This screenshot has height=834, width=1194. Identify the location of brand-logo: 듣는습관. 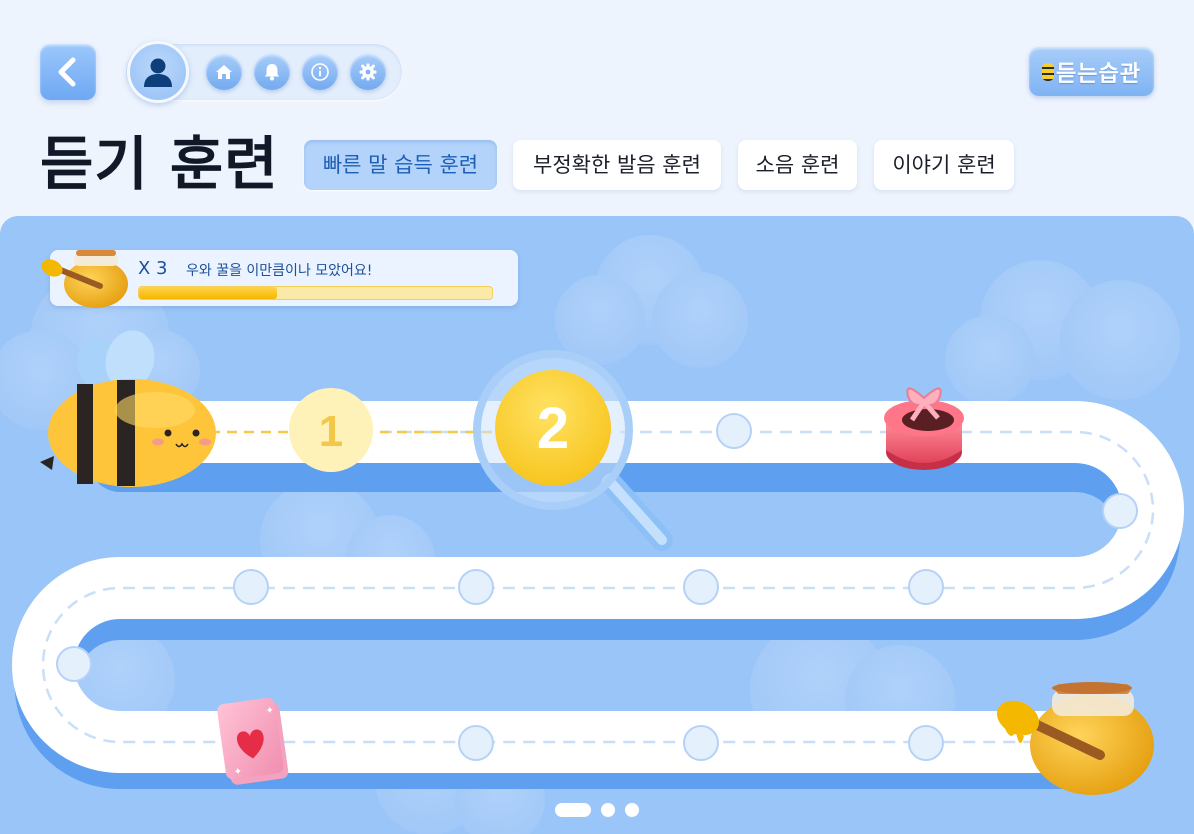
(1091, 71).